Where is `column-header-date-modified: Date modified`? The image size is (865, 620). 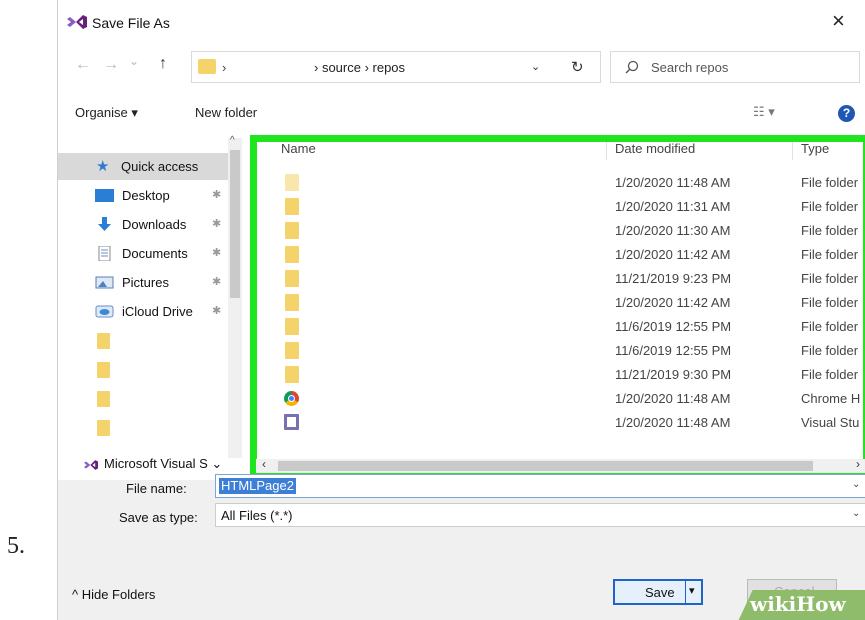
column-header-date-modified: Date modified is located at coordinates (655, 148).